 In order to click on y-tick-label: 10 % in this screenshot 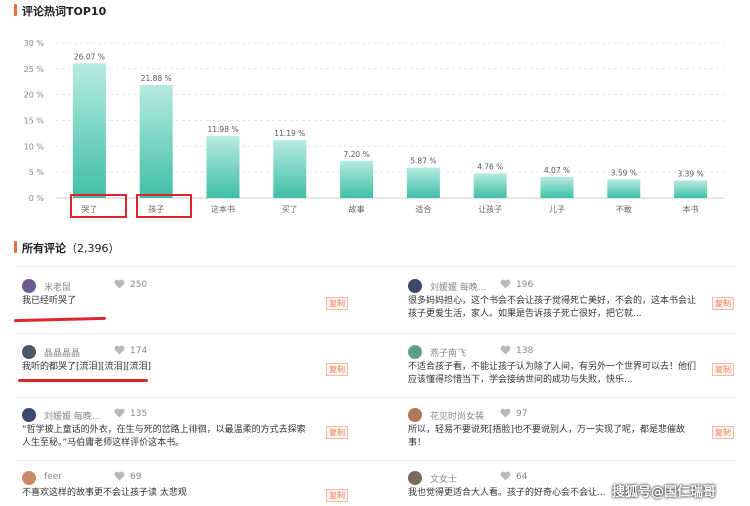, I will do `click(34, 146)`.